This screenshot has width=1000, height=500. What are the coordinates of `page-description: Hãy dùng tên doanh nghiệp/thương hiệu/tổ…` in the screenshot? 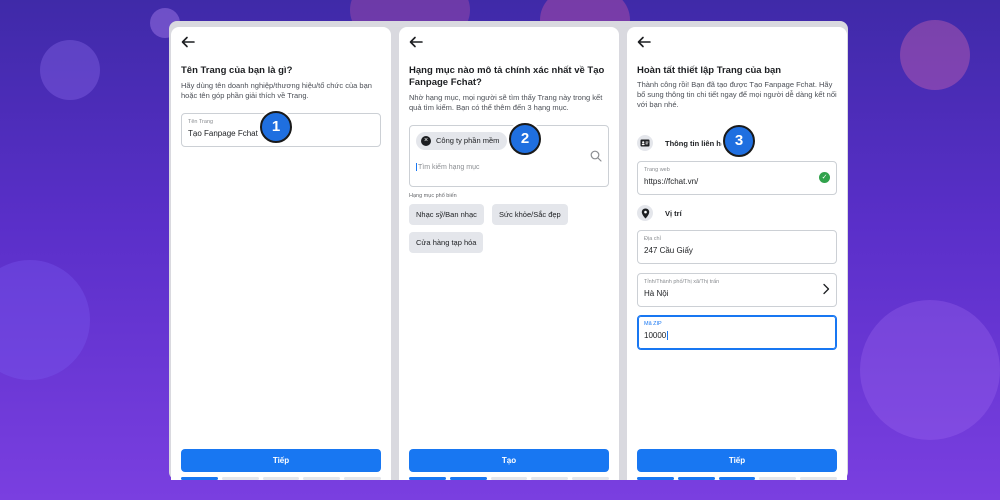 It's located at (276, 90).